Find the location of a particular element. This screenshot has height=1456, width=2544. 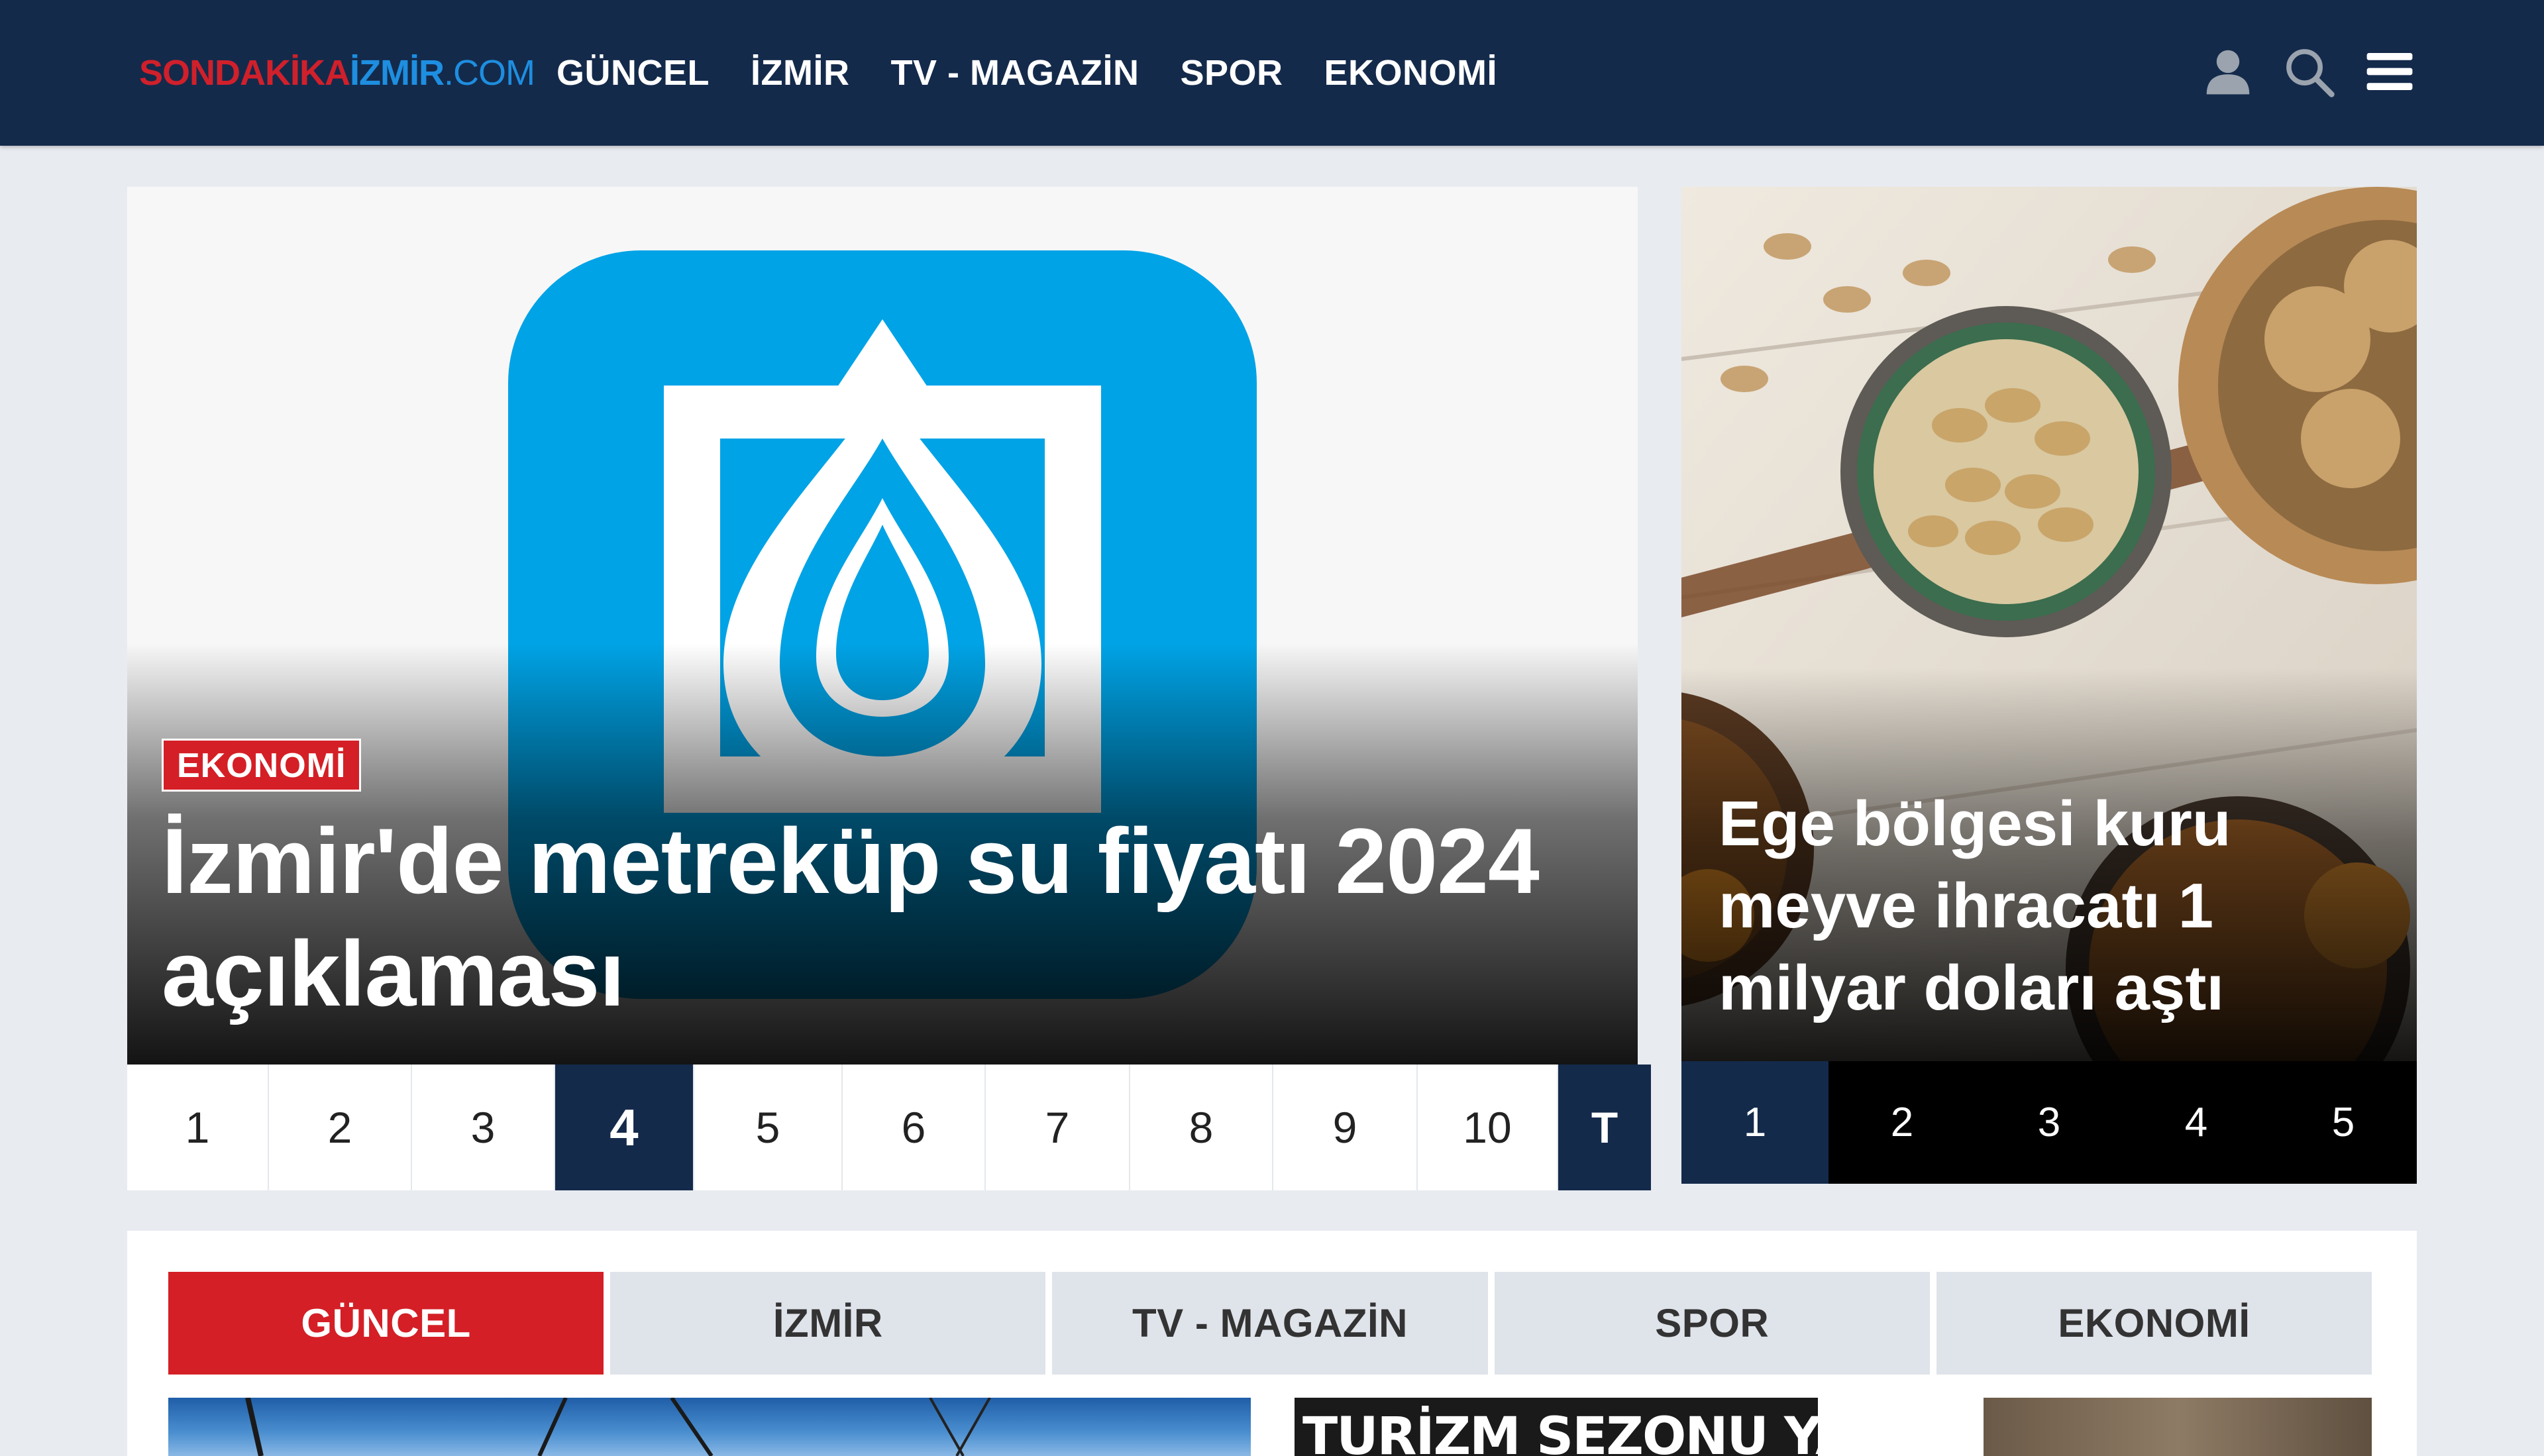

main-nav: GÜNCEL İZMİR TV - MAGAZİN SPOR EKONOMİ is located at coordinates (1026, 72).